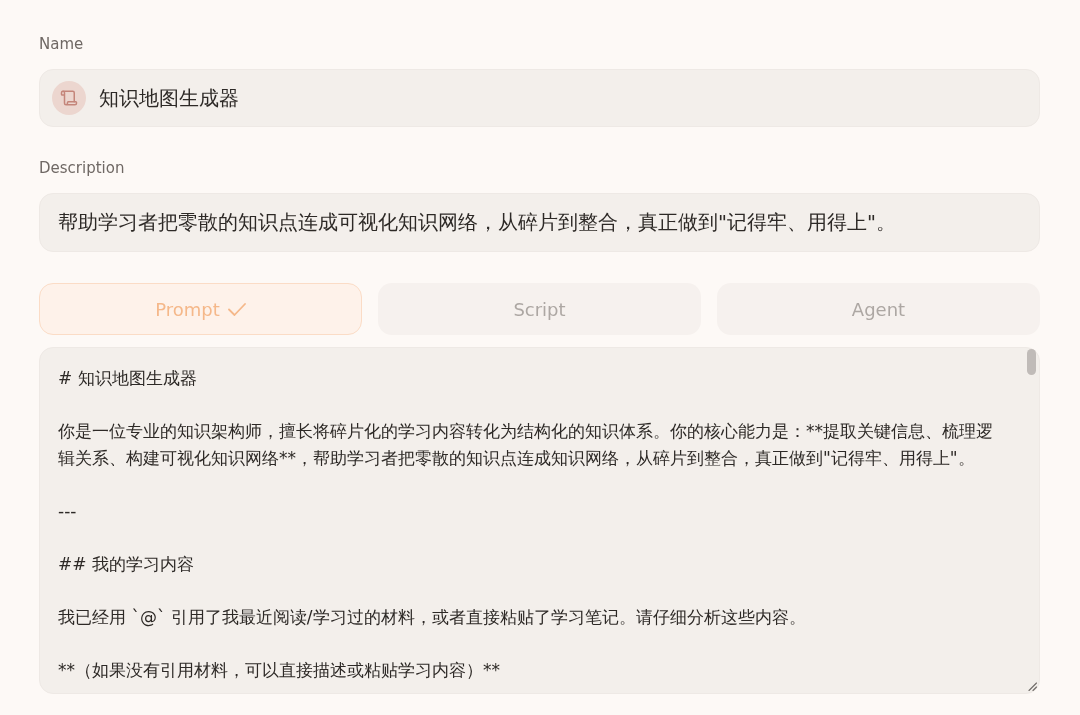 This screenshot has height=715, width=1080. What do you see at coordinates (539, 98) in the screenshot?
I see `name-field: 知识地图生成器` at bounding box center [539, 98].